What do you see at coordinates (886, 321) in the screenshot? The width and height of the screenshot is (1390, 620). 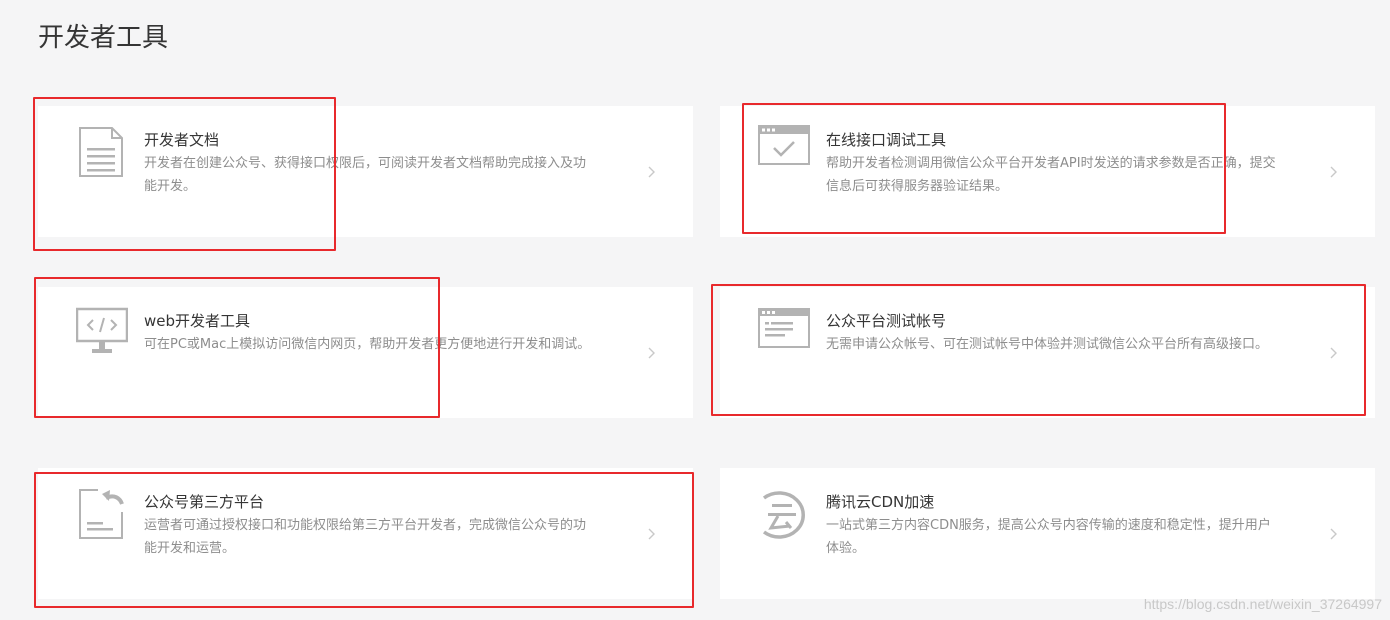 I see `card-title: 公众平台测试帐号` at bounding box center [886, 321].